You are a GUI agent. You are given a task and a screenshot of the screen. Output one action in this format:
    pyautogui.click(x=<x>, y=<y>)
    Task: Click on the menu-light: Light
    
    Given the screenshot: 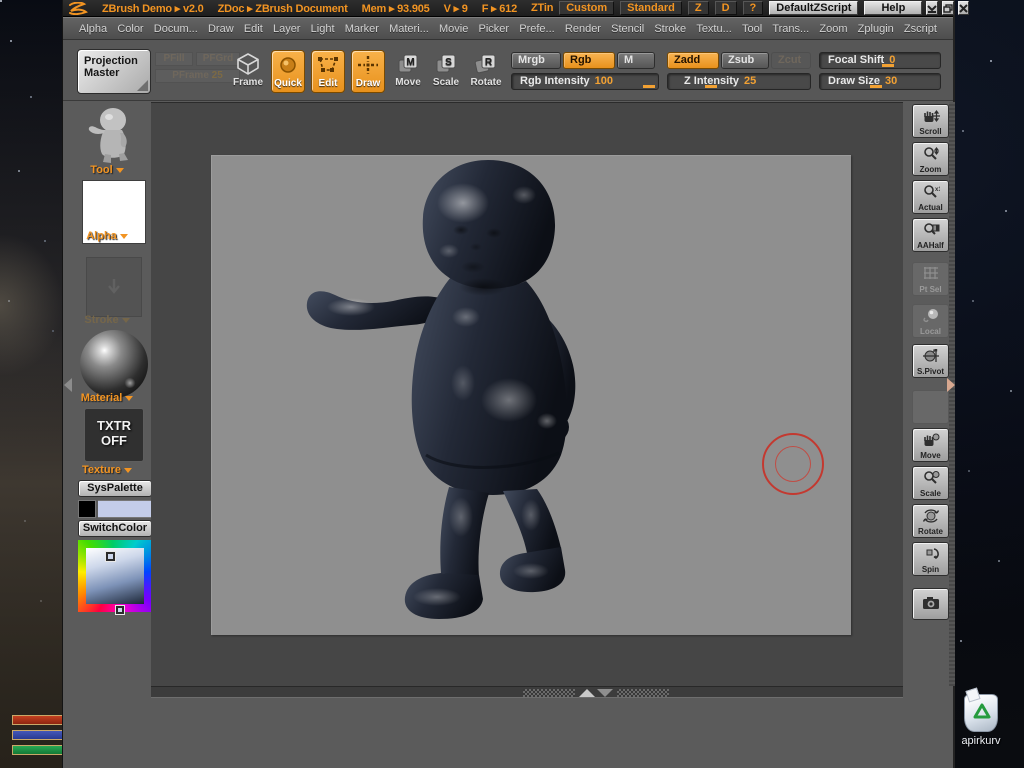 What is the action you would take?
    pyautogui.click(x=323, y=29)
    